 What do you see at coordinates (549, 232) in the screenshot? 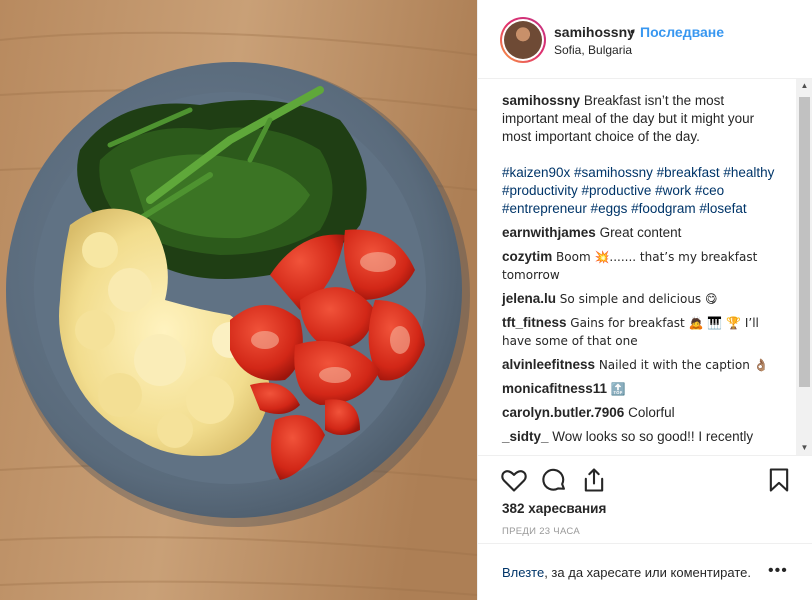
I see `comment-username: earnwithjames` at bounding box center [549, 232].